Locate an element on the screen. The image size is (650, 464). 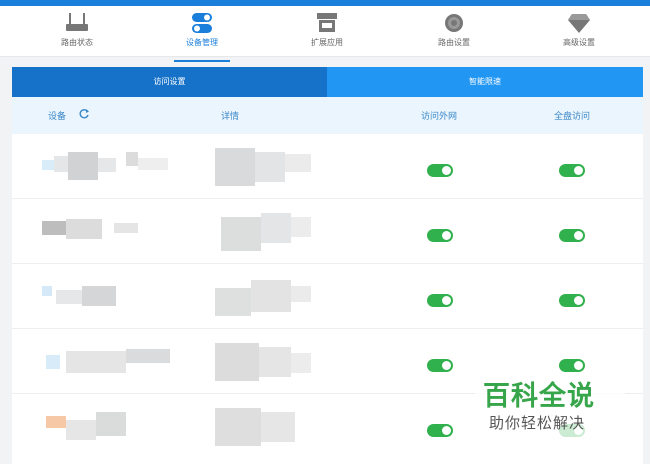
nav-item-router-settings: 路由设置 is located at coordinates (454, 34).